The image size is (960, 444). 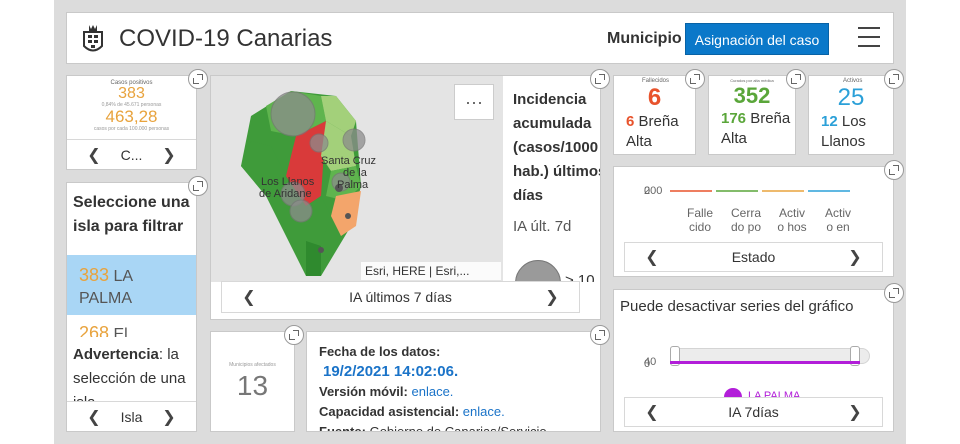 What do you see at coordinates (288, 182) in the screenshot?
I see `map-label-los-llanos: Los Llanos` at bounding box center [288, 182].